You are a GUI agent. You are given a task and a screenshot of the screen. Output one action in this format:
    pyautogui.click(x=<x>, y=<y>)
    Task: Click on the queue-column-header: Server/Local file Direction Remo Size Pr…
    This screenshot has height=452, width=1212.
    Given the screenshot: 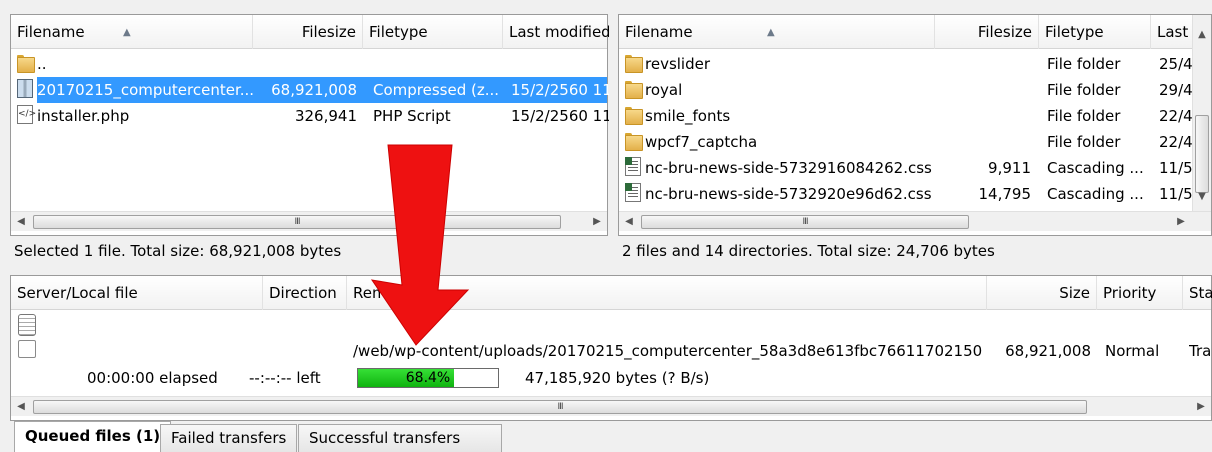 What is the action you would take?
    pyautogui.click(x=611, y=293)
    